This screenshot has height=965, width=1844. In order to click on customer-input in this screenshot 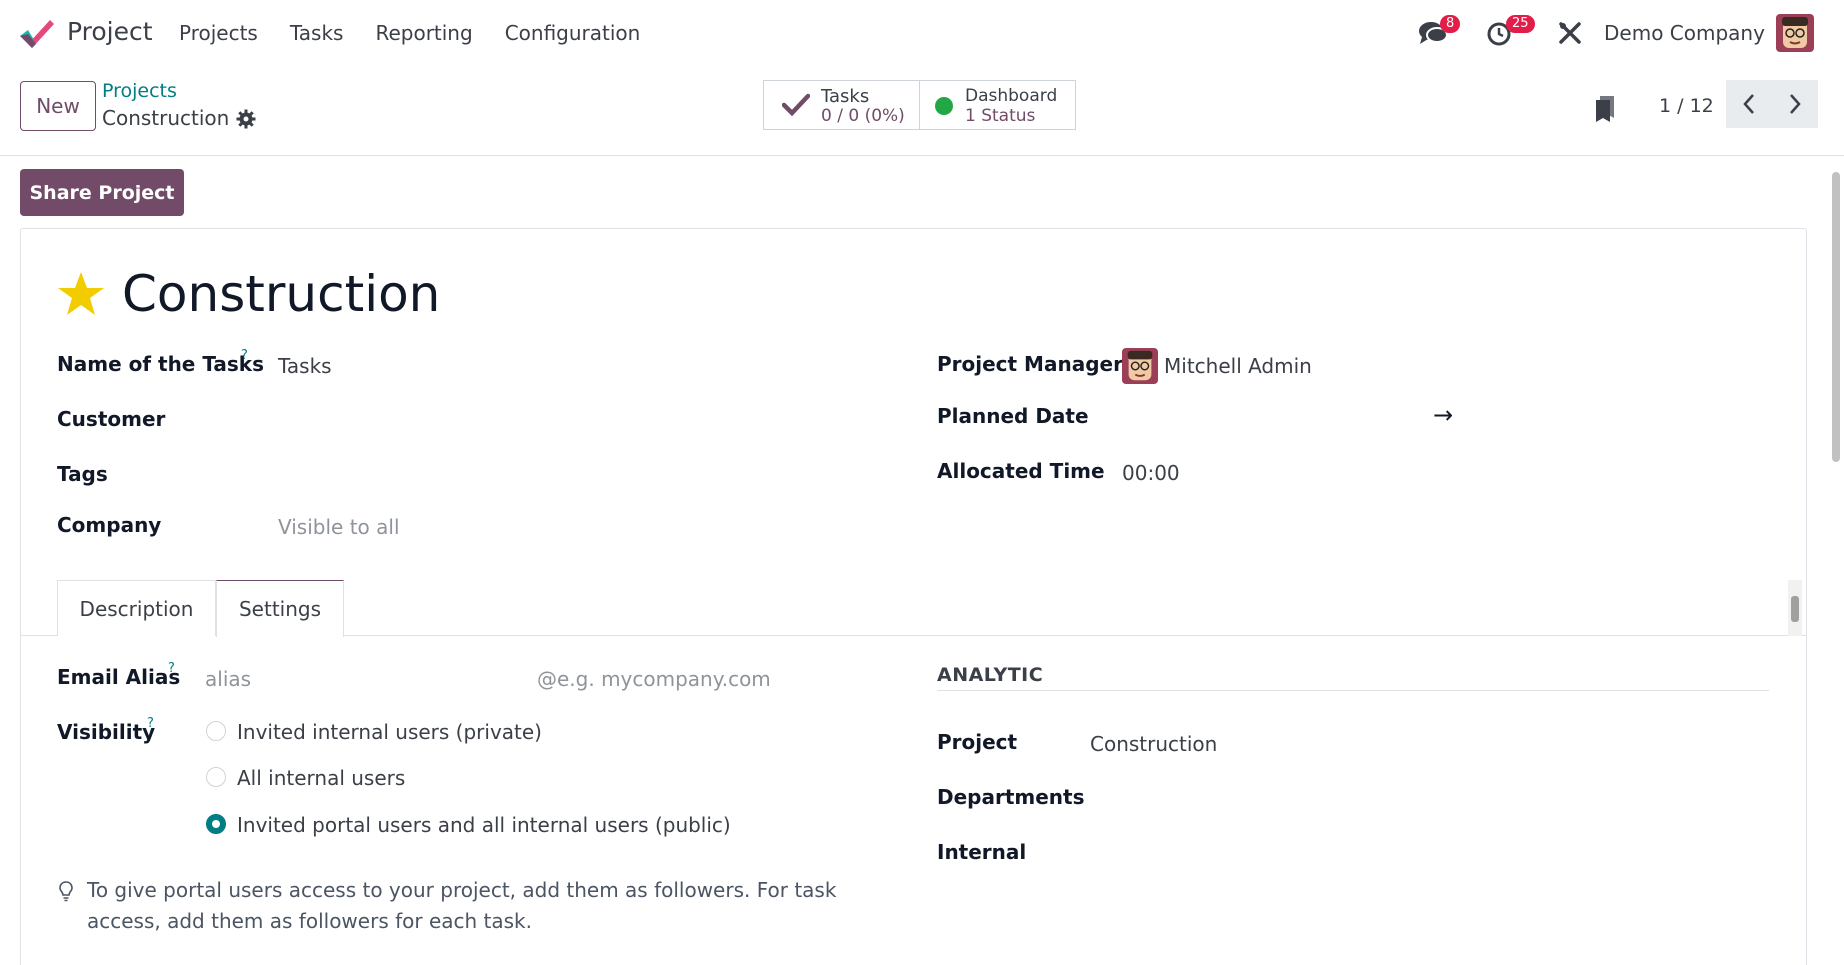, I will do `click(558, 418)`.